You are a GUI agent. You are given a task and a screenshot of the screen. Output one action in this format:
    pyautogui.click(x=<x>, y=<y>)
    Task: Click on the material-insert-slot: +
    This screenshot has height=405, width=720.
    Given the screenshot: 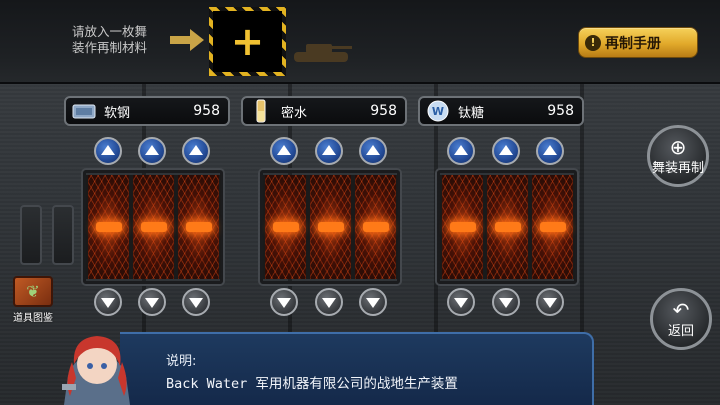 What is the action you would take?
    pyautogui.click(x=247, y=41)
    